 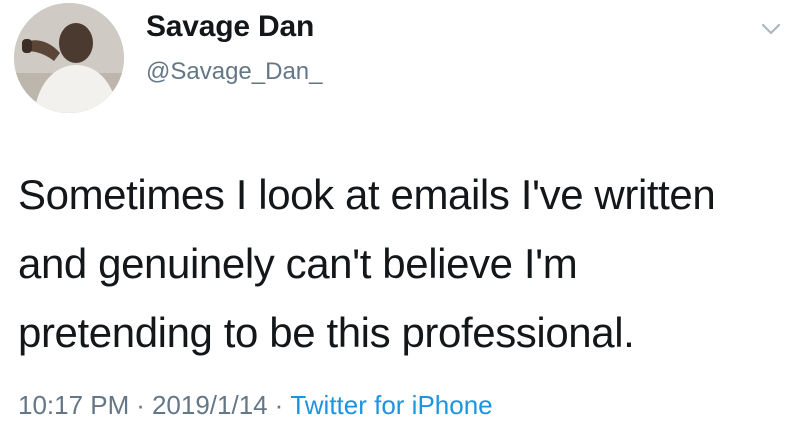 I want to click on tweet-source-link: Twitter for iPhone, so click(x=391, y=405).